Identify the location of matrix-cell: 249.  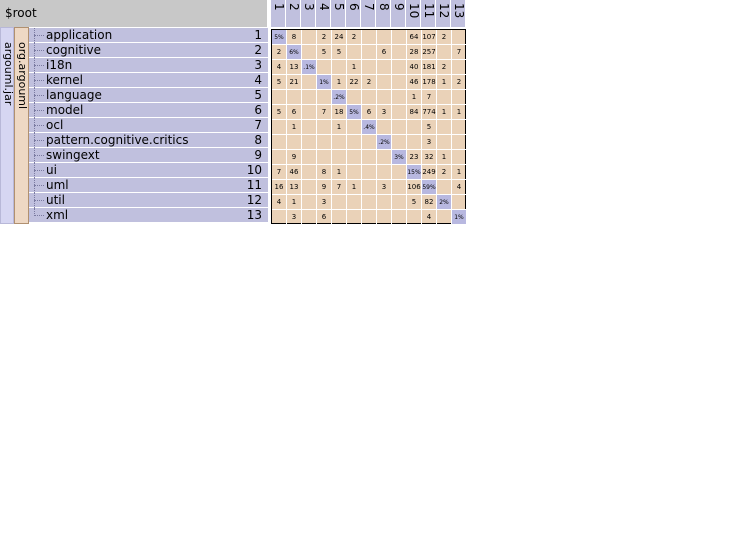
(429, 172).